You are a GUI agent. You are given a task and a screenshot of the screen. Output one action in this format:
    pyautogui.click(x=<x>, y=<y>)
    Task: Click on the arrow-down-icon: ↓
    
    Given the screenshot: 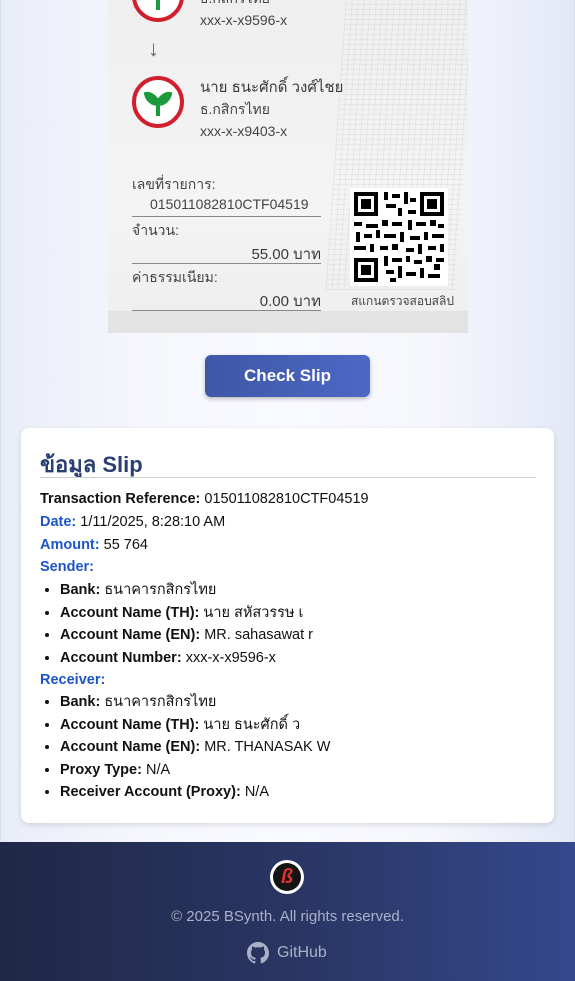 What is the action you would take?
    pyautogui.click(x=153, y=48)
    